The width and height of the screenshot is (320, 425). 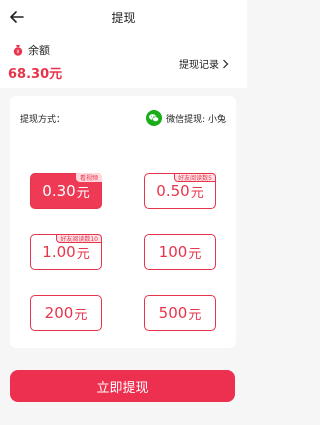 I want to click on wechat-icon, so click(x=154, y=118).